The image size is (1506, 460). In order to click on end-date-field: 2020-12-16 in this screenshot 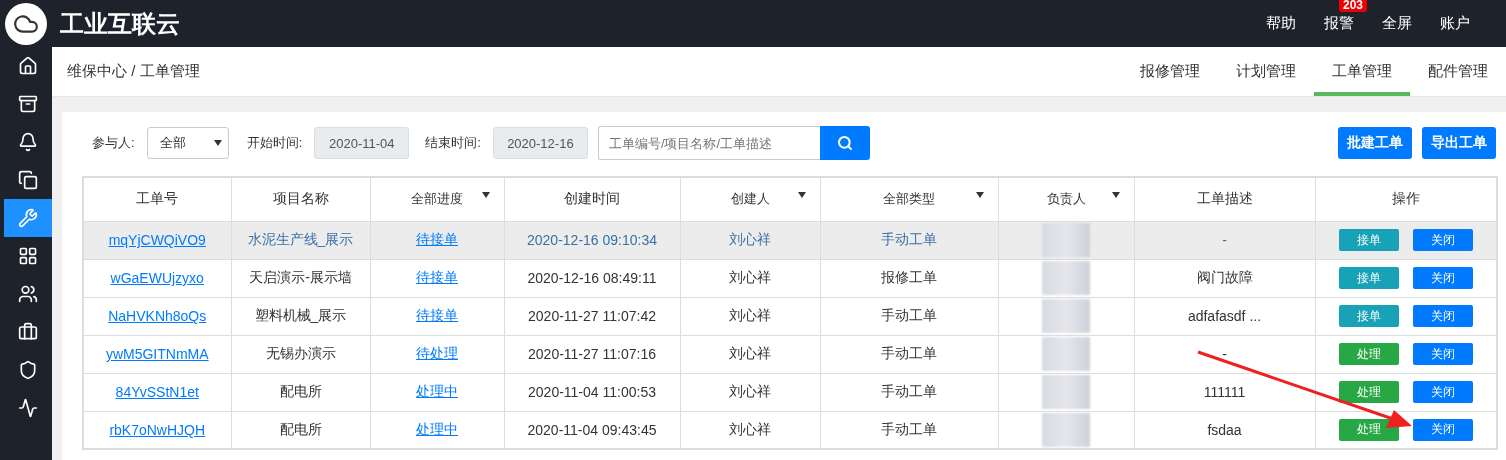, I will do `click(540, 143)`.